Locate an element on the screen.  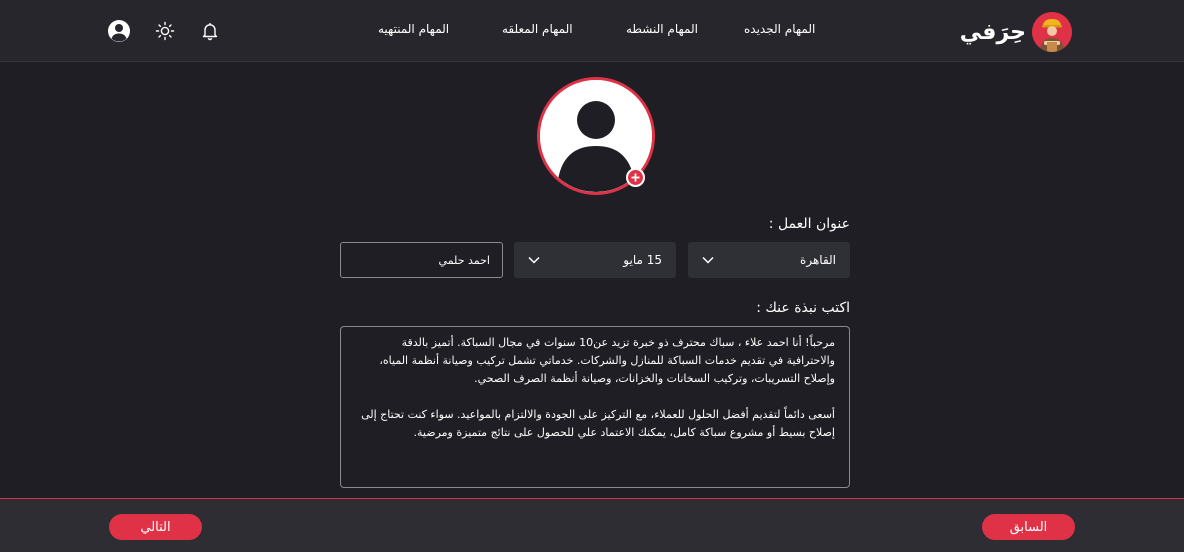
district-select: 15 مايو is located at coordinates (595, 260).